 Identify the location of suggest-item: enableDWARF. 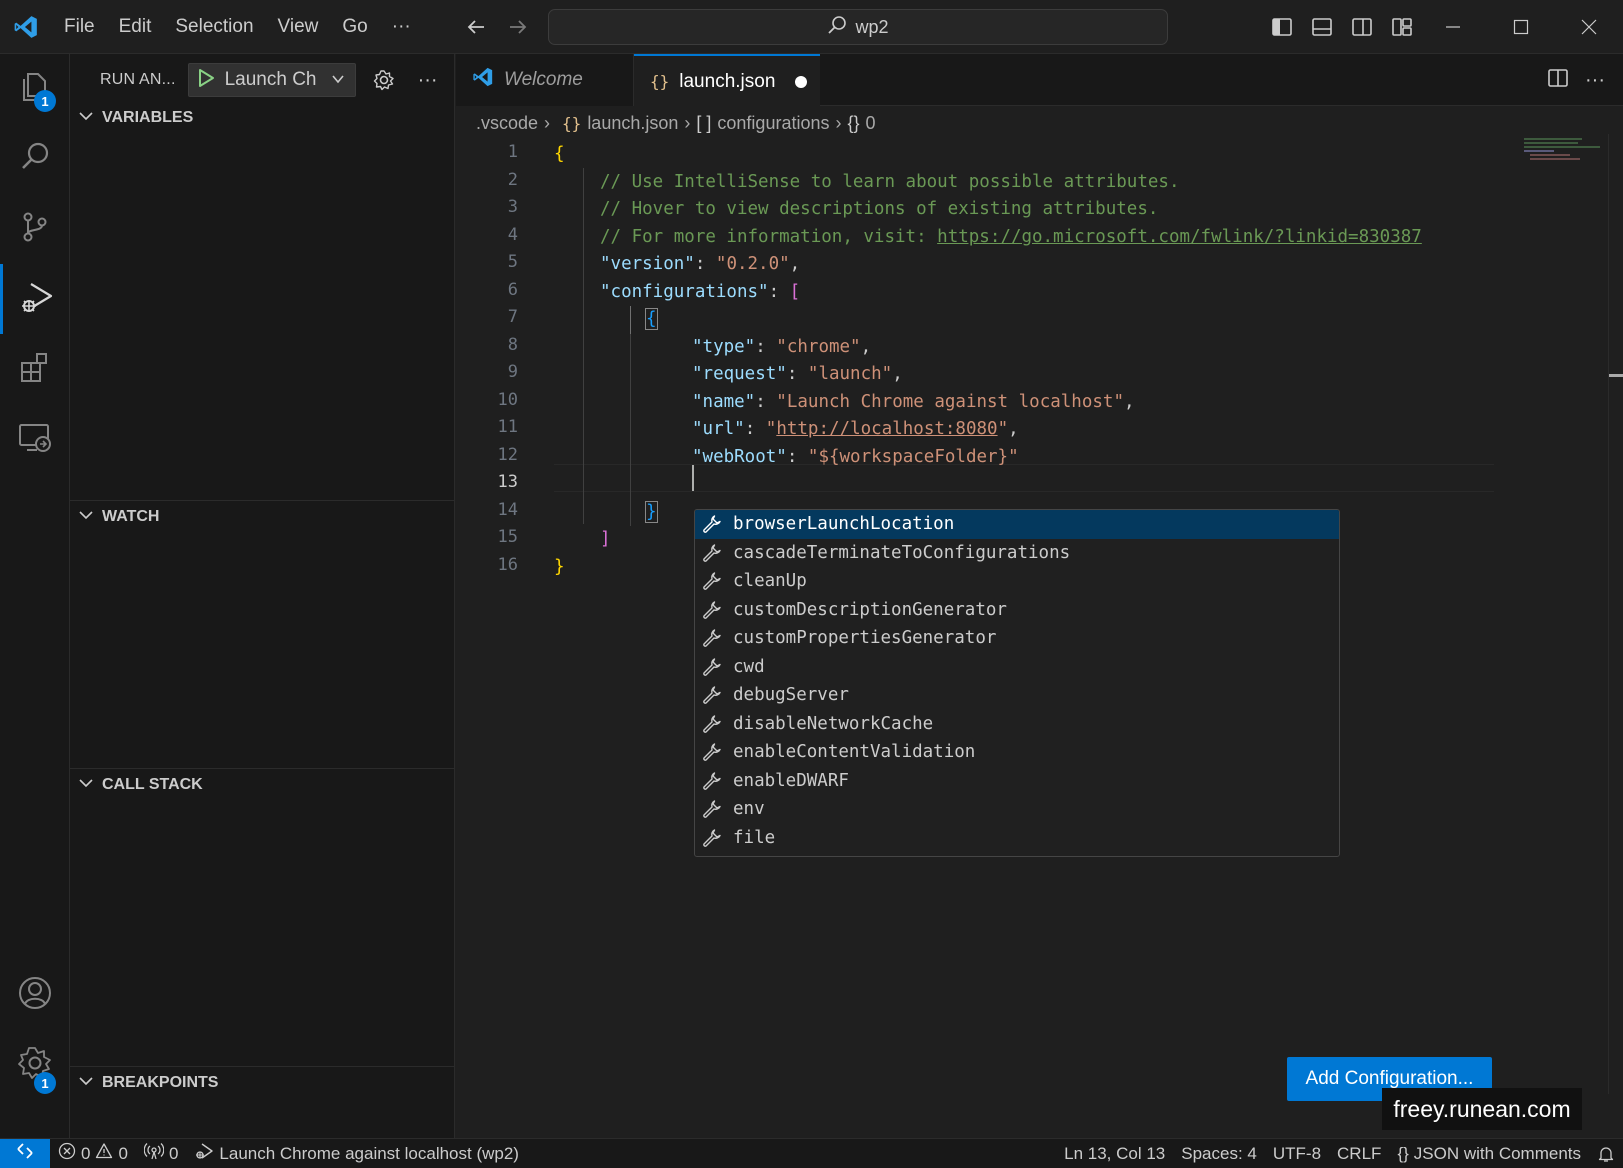
(1017, 781).